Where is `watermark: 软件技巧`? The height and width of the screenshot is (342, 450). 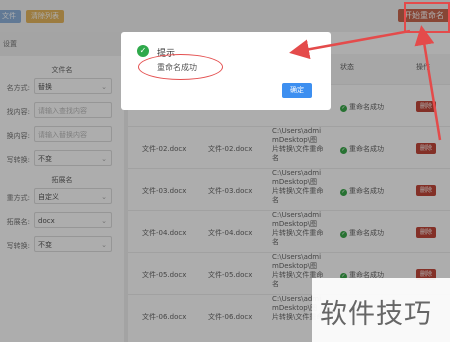 watermark: 软件技巧 is located at coordinates (381, 310).